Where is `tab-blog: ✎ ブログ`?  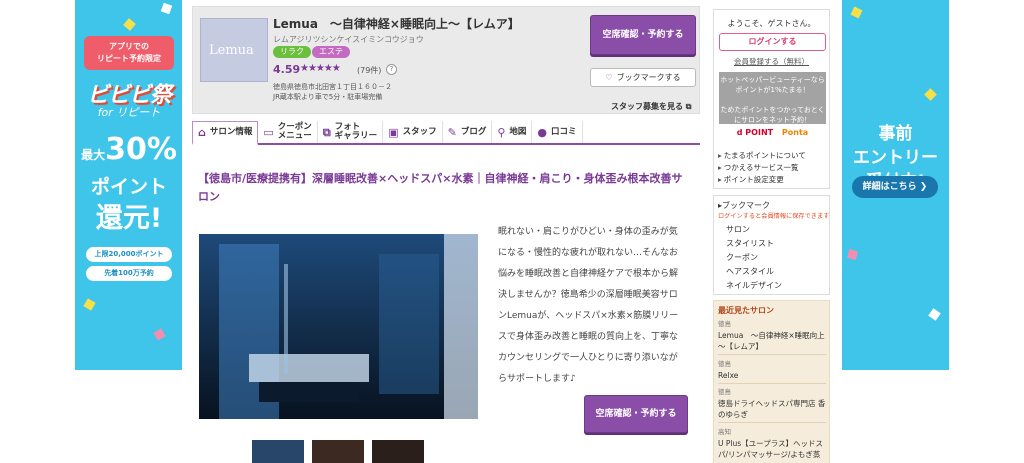
tab-blog: ✎ ブログ is located at coordinates (468, 132).